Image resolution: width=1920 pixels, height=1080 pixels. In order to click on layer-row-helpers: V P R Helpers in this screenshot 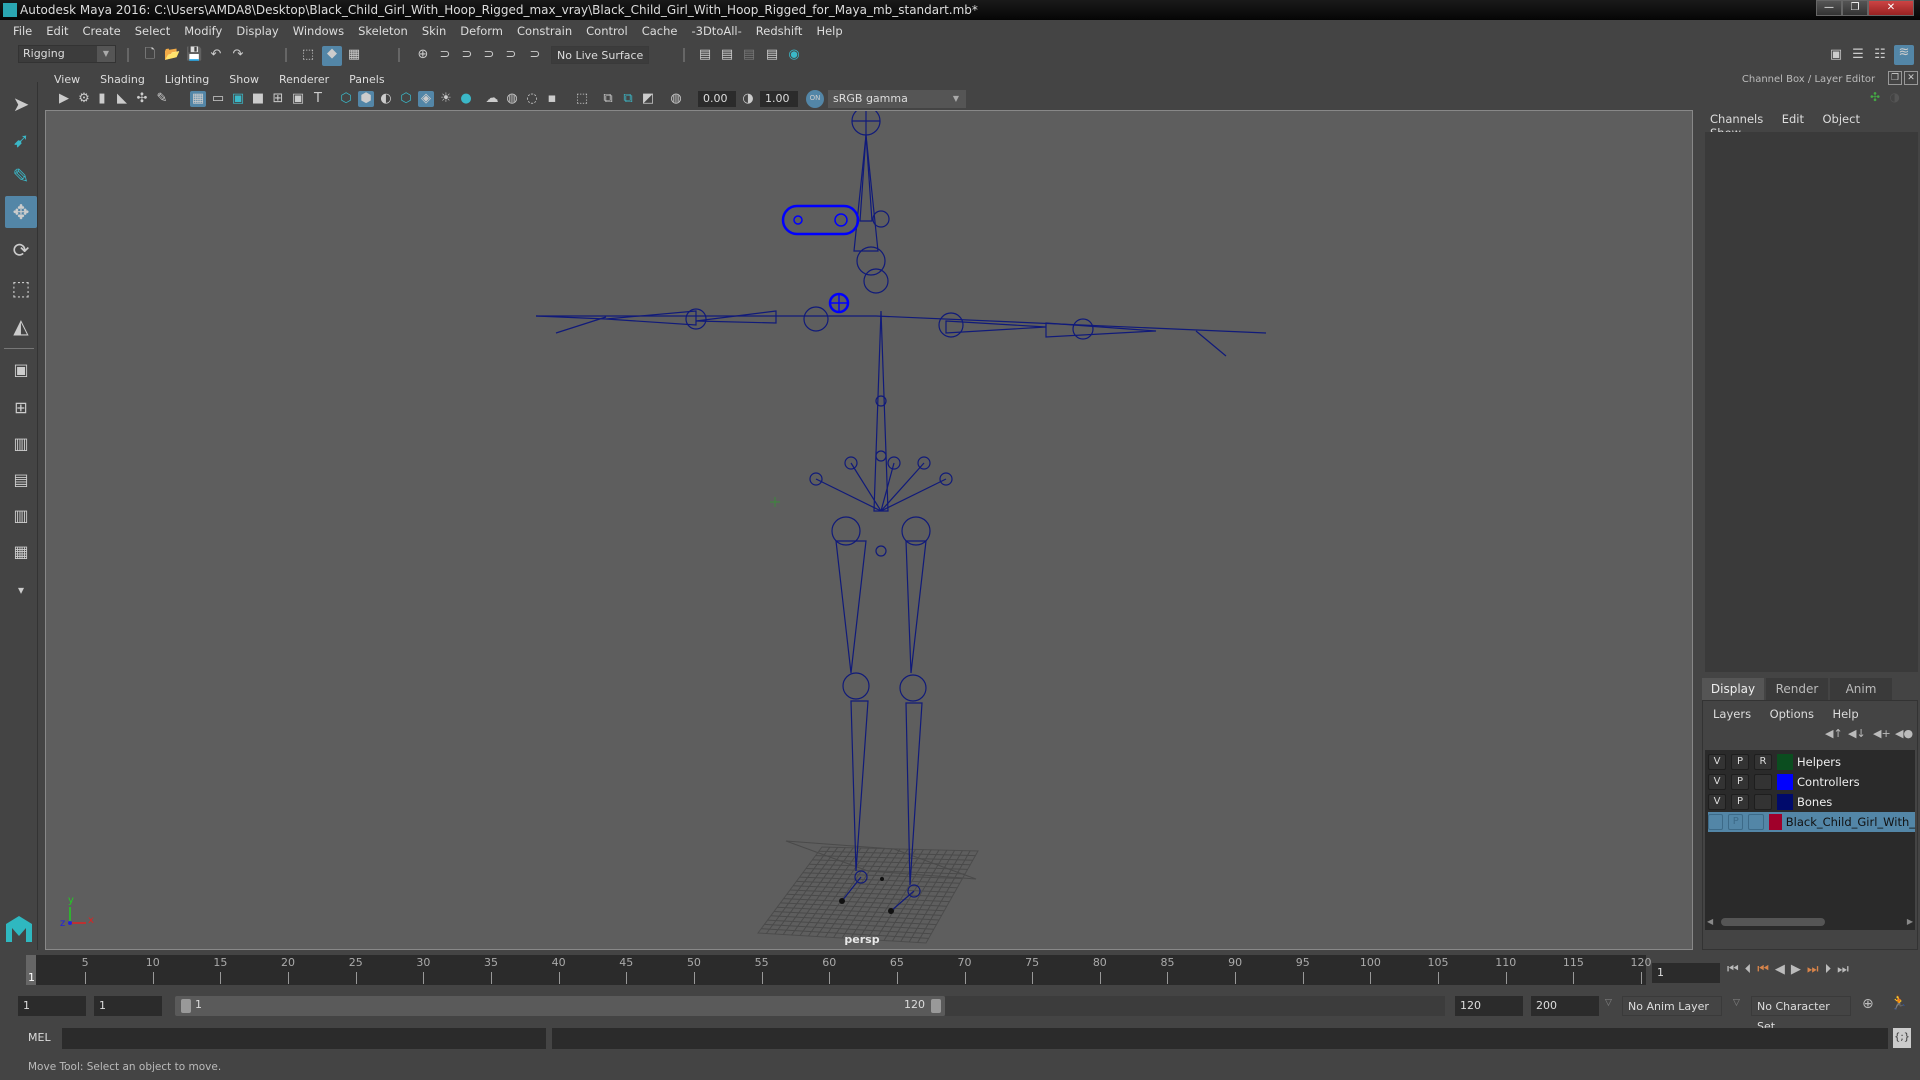, I will do `click(1811, 762)`.